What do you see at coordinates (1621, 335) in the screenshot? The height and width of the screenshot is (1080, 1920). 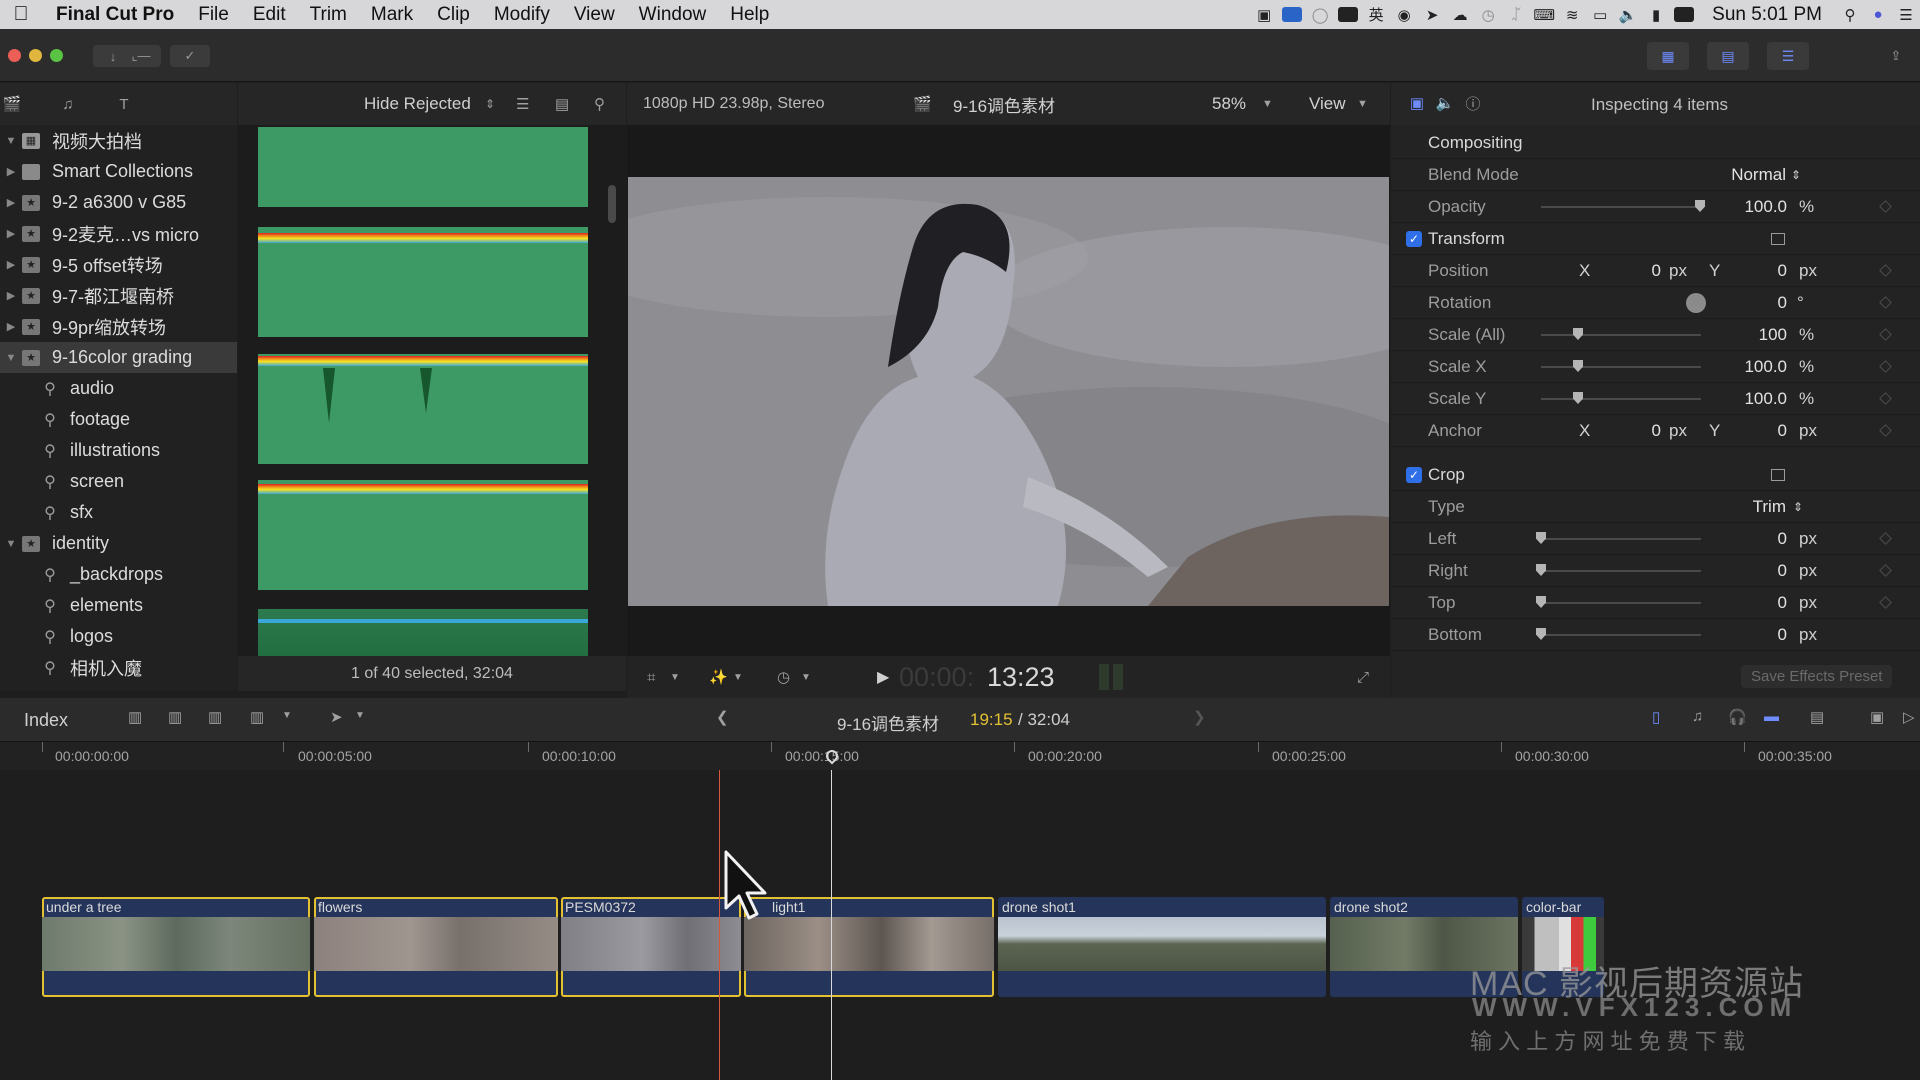 I see `scale-all-slider` at bounding box center [1621, 335].